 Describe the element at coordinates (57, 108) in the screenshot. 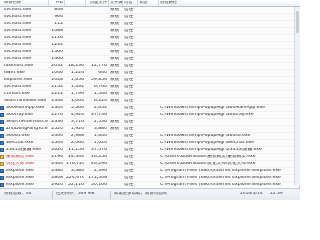

I see `process-pid: 2304` at that location.